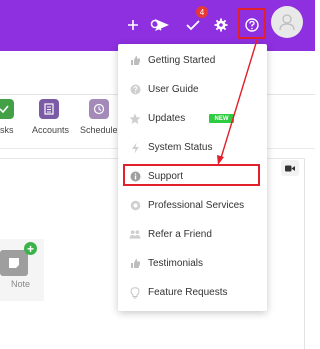  I want to click on menu-label: Getting Started, so click(182, 60).